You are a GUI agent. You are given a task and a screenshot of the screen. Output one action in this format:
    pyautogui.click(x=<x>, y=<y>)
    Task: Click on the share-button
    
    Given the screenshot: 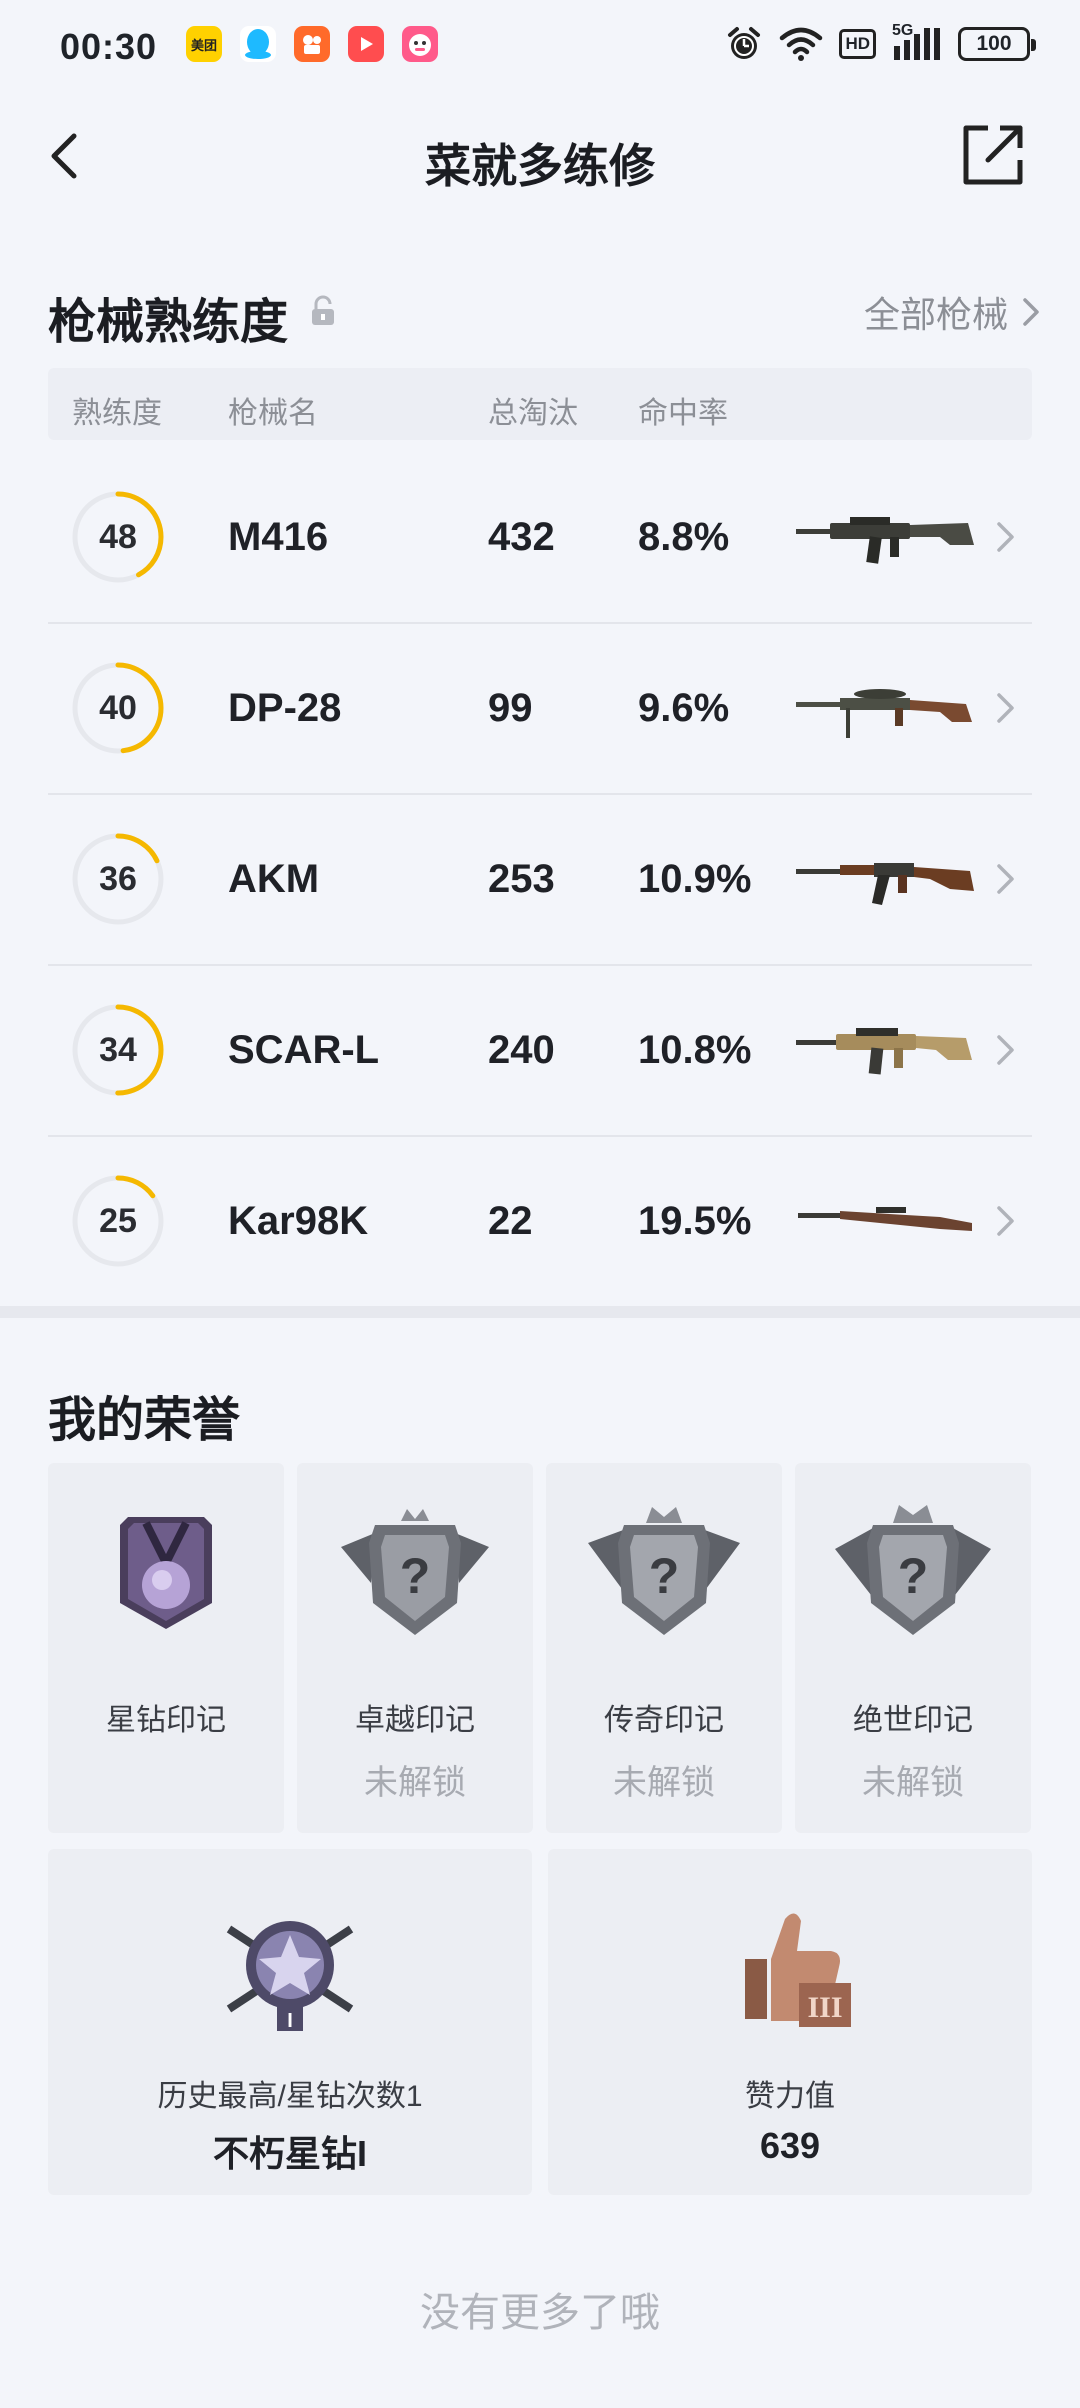 What is the action you would take?
    pyautogui.click(x=993, y=155)
    